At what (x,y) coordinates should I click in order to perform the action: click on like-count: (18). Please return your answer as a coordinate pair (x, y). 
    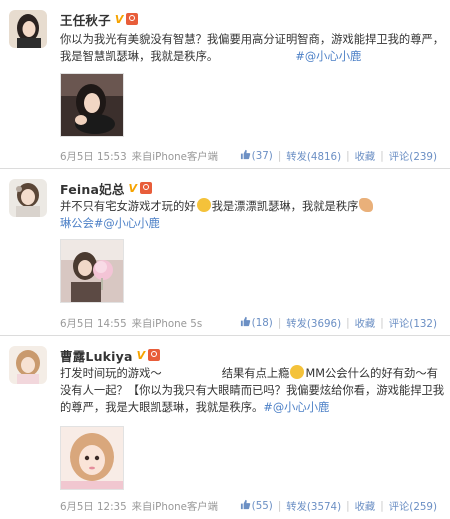
    Looking at the image, I should click on (262, 323).